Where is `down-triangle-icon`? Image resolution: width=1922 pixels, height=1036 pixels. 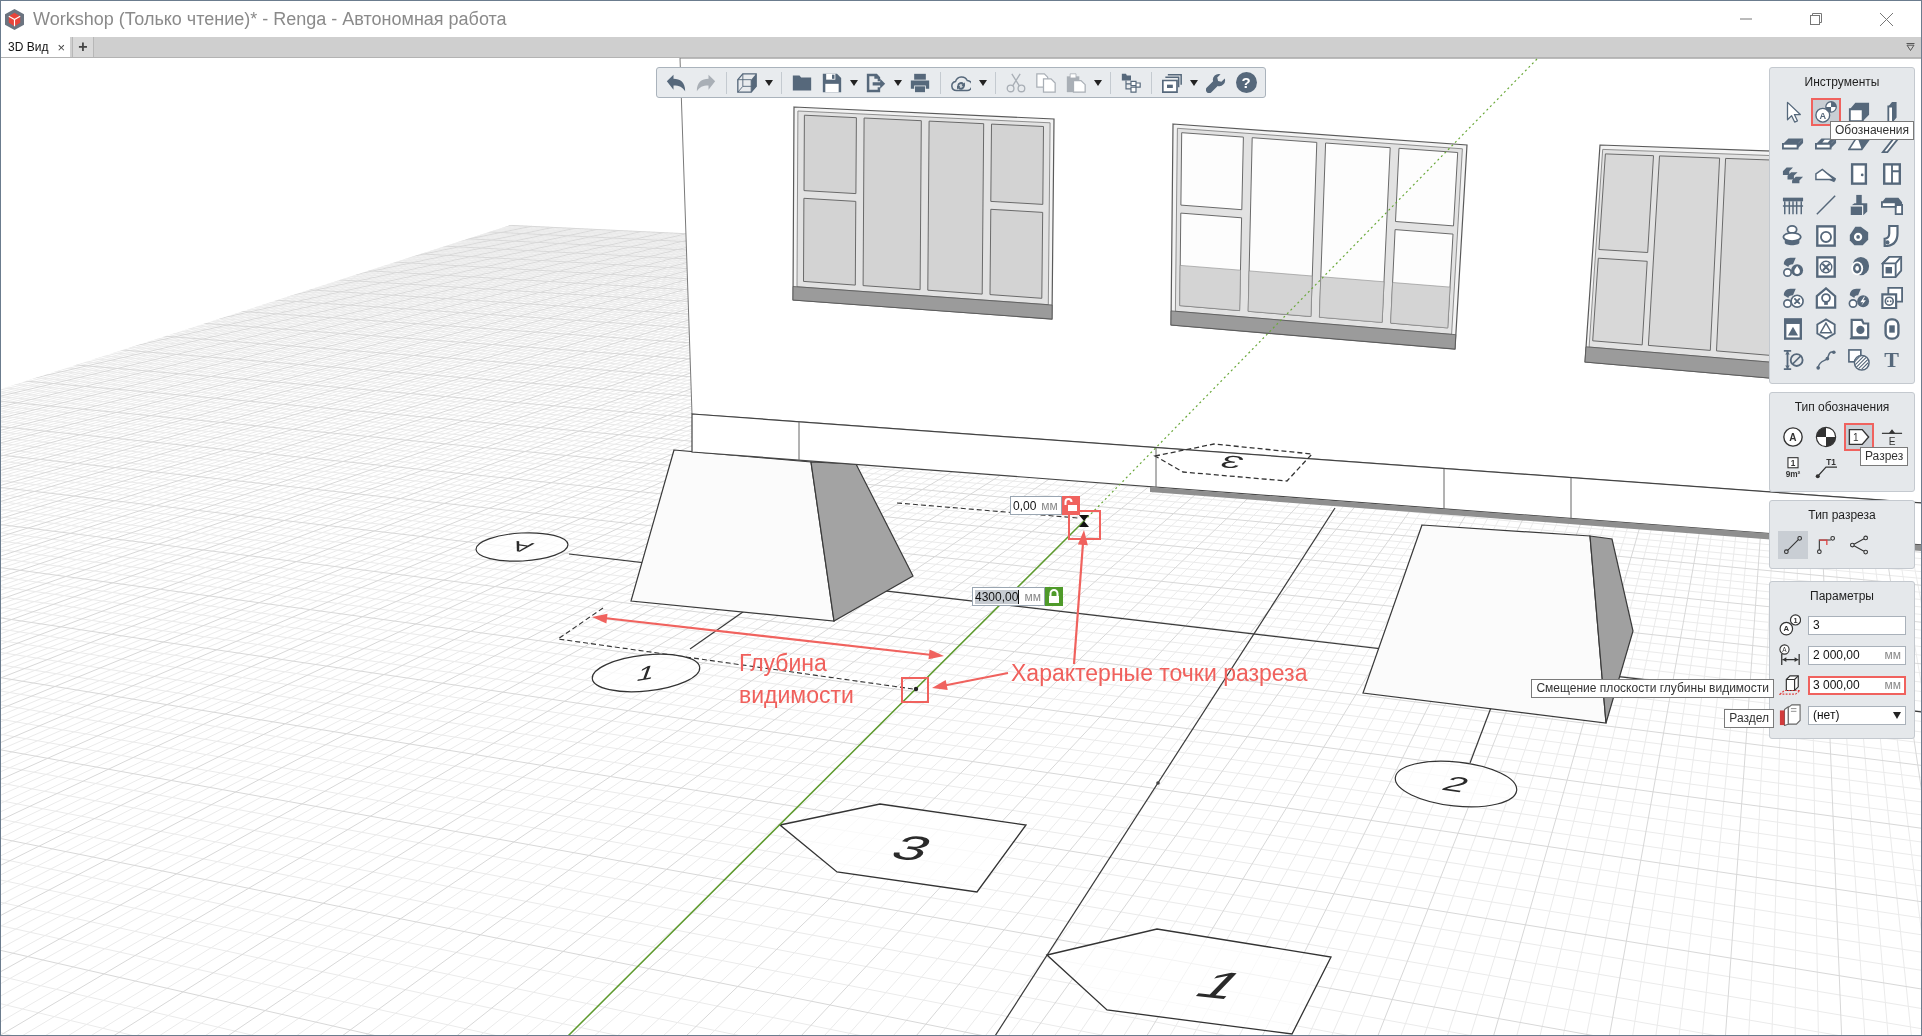 down-triangle-icon is located at coordinates (1910, 47).